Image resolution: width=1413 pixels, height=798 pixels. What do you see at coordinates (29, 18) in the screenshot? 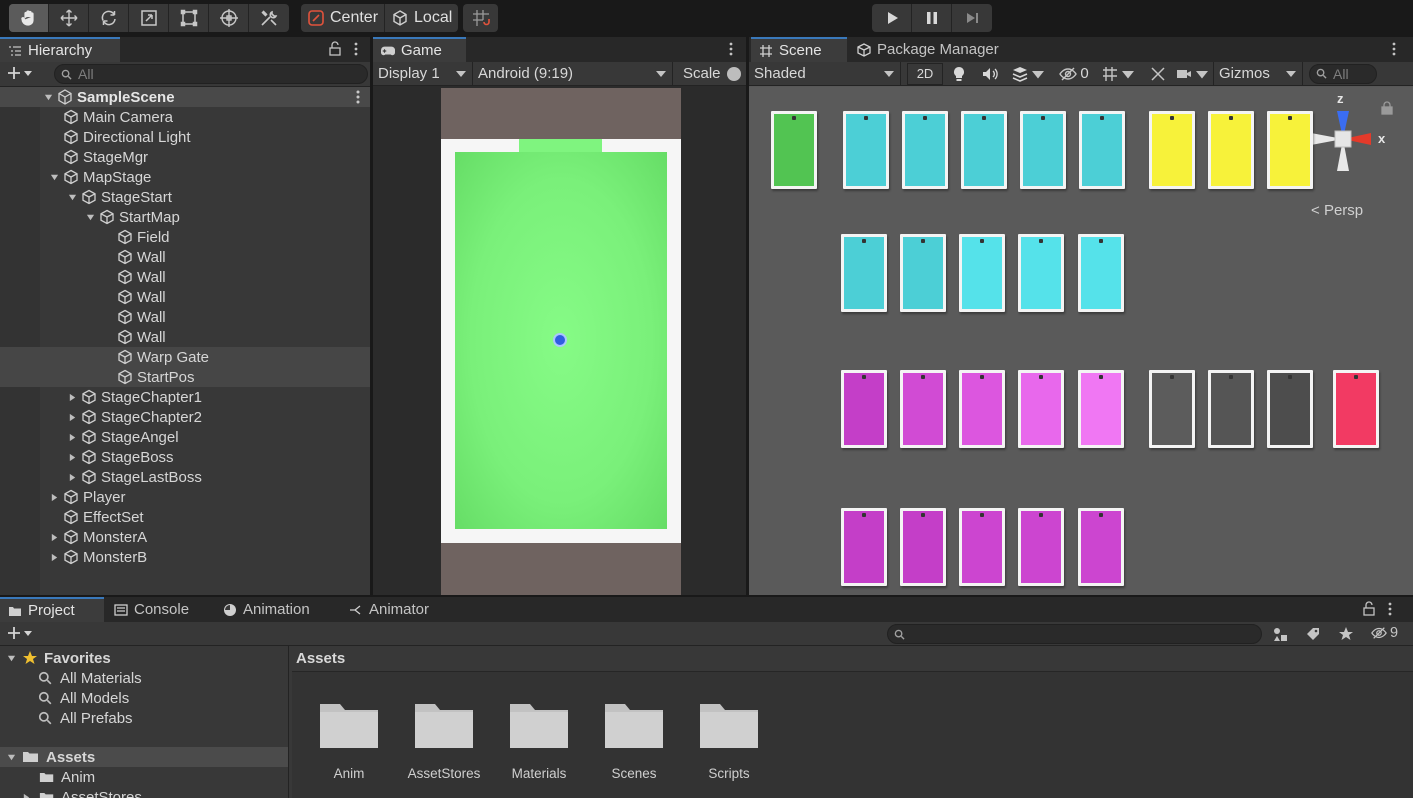
I see `hand-tool-button` at bounding box center [29, 18].